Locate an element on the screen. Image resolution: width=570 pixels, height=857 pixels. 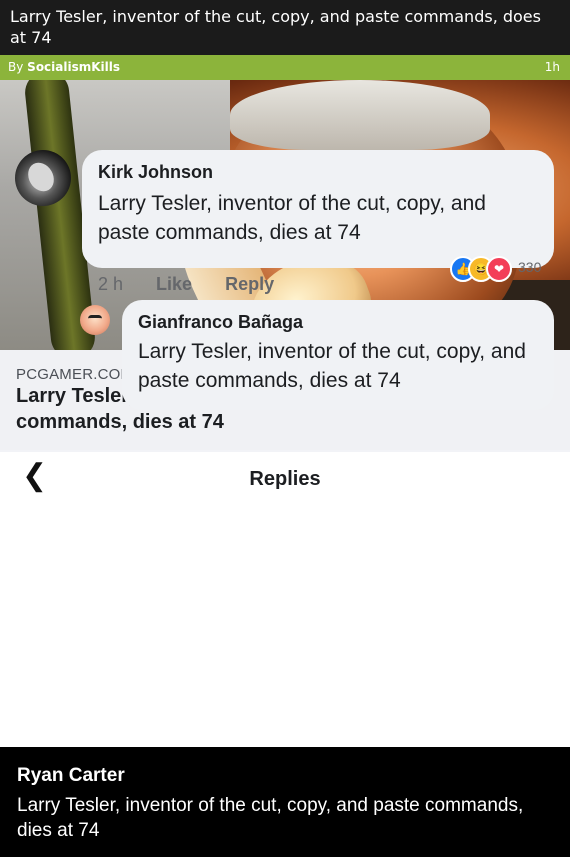
byline: By SocialismKills is located at coordinates (64, 67).